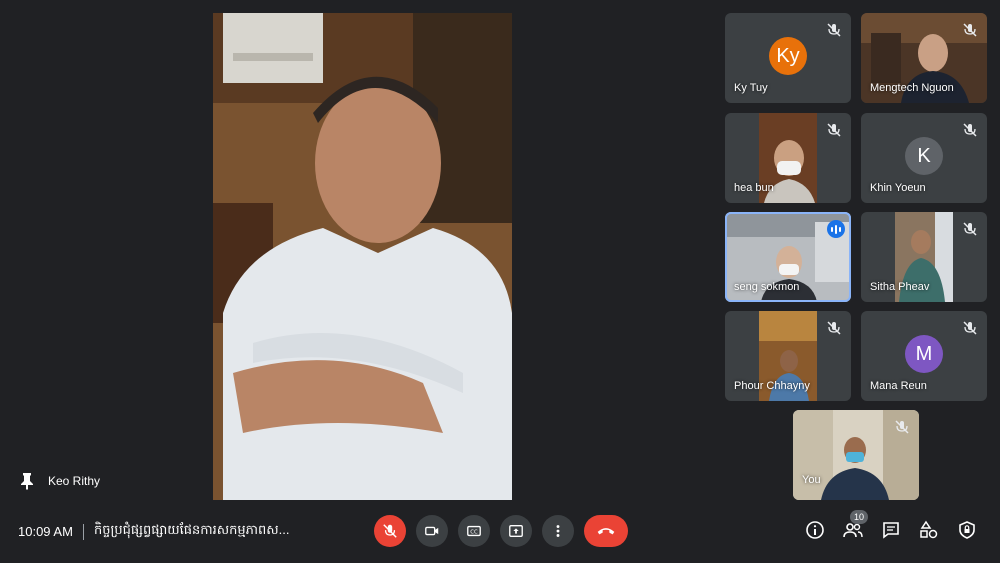 The height and width of the screenshot is (563, 1000). I want to click on participant-tile: M Mana Reun, so click(924, 356).